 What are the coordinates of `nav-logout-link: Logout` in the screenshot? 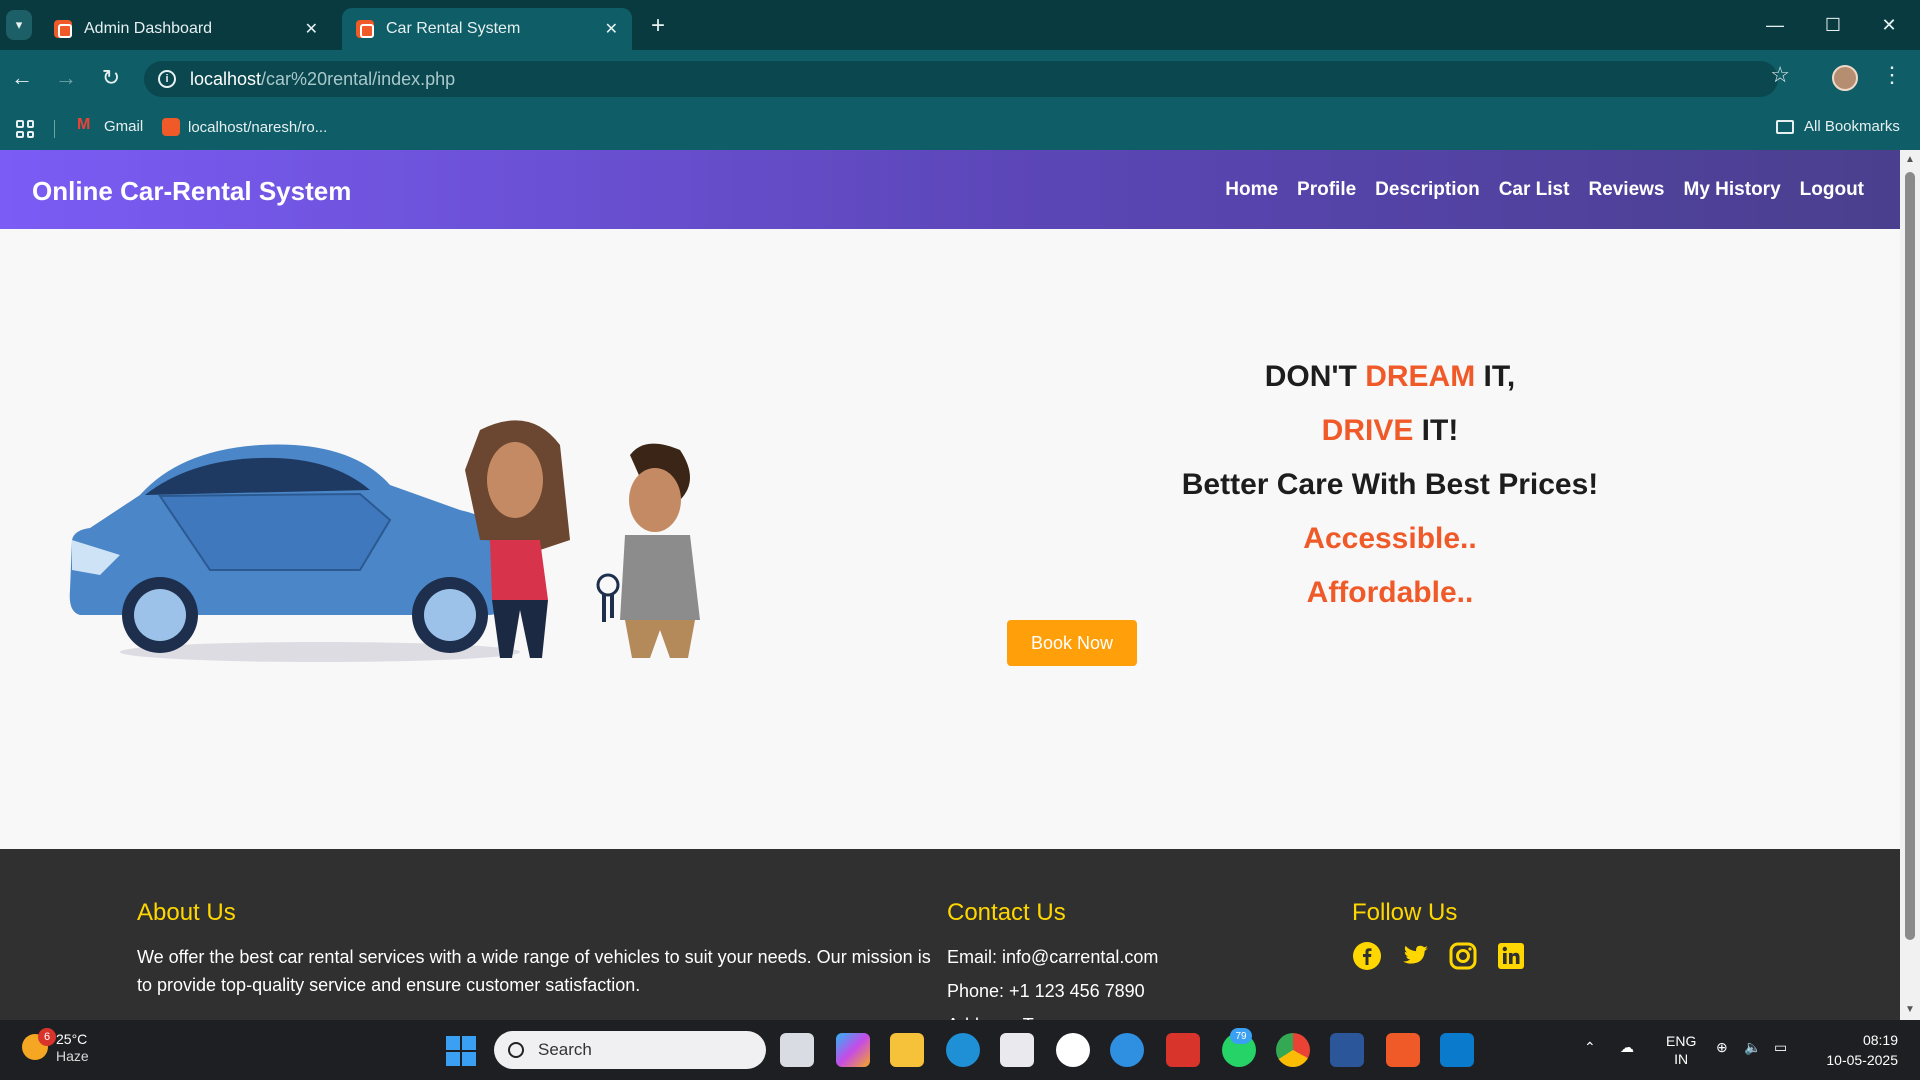 It's located at (1832, 190).